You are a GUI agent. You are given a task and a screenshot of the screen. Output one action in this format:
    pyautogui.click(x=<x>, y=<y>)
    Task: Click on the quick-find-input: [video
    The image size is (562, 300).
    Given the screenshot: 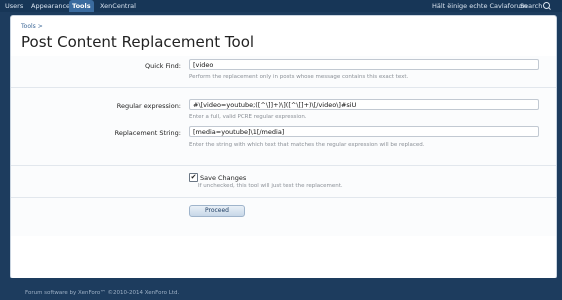 What is the action you would take?
    pyautogui.click(x=364, y=64)
    